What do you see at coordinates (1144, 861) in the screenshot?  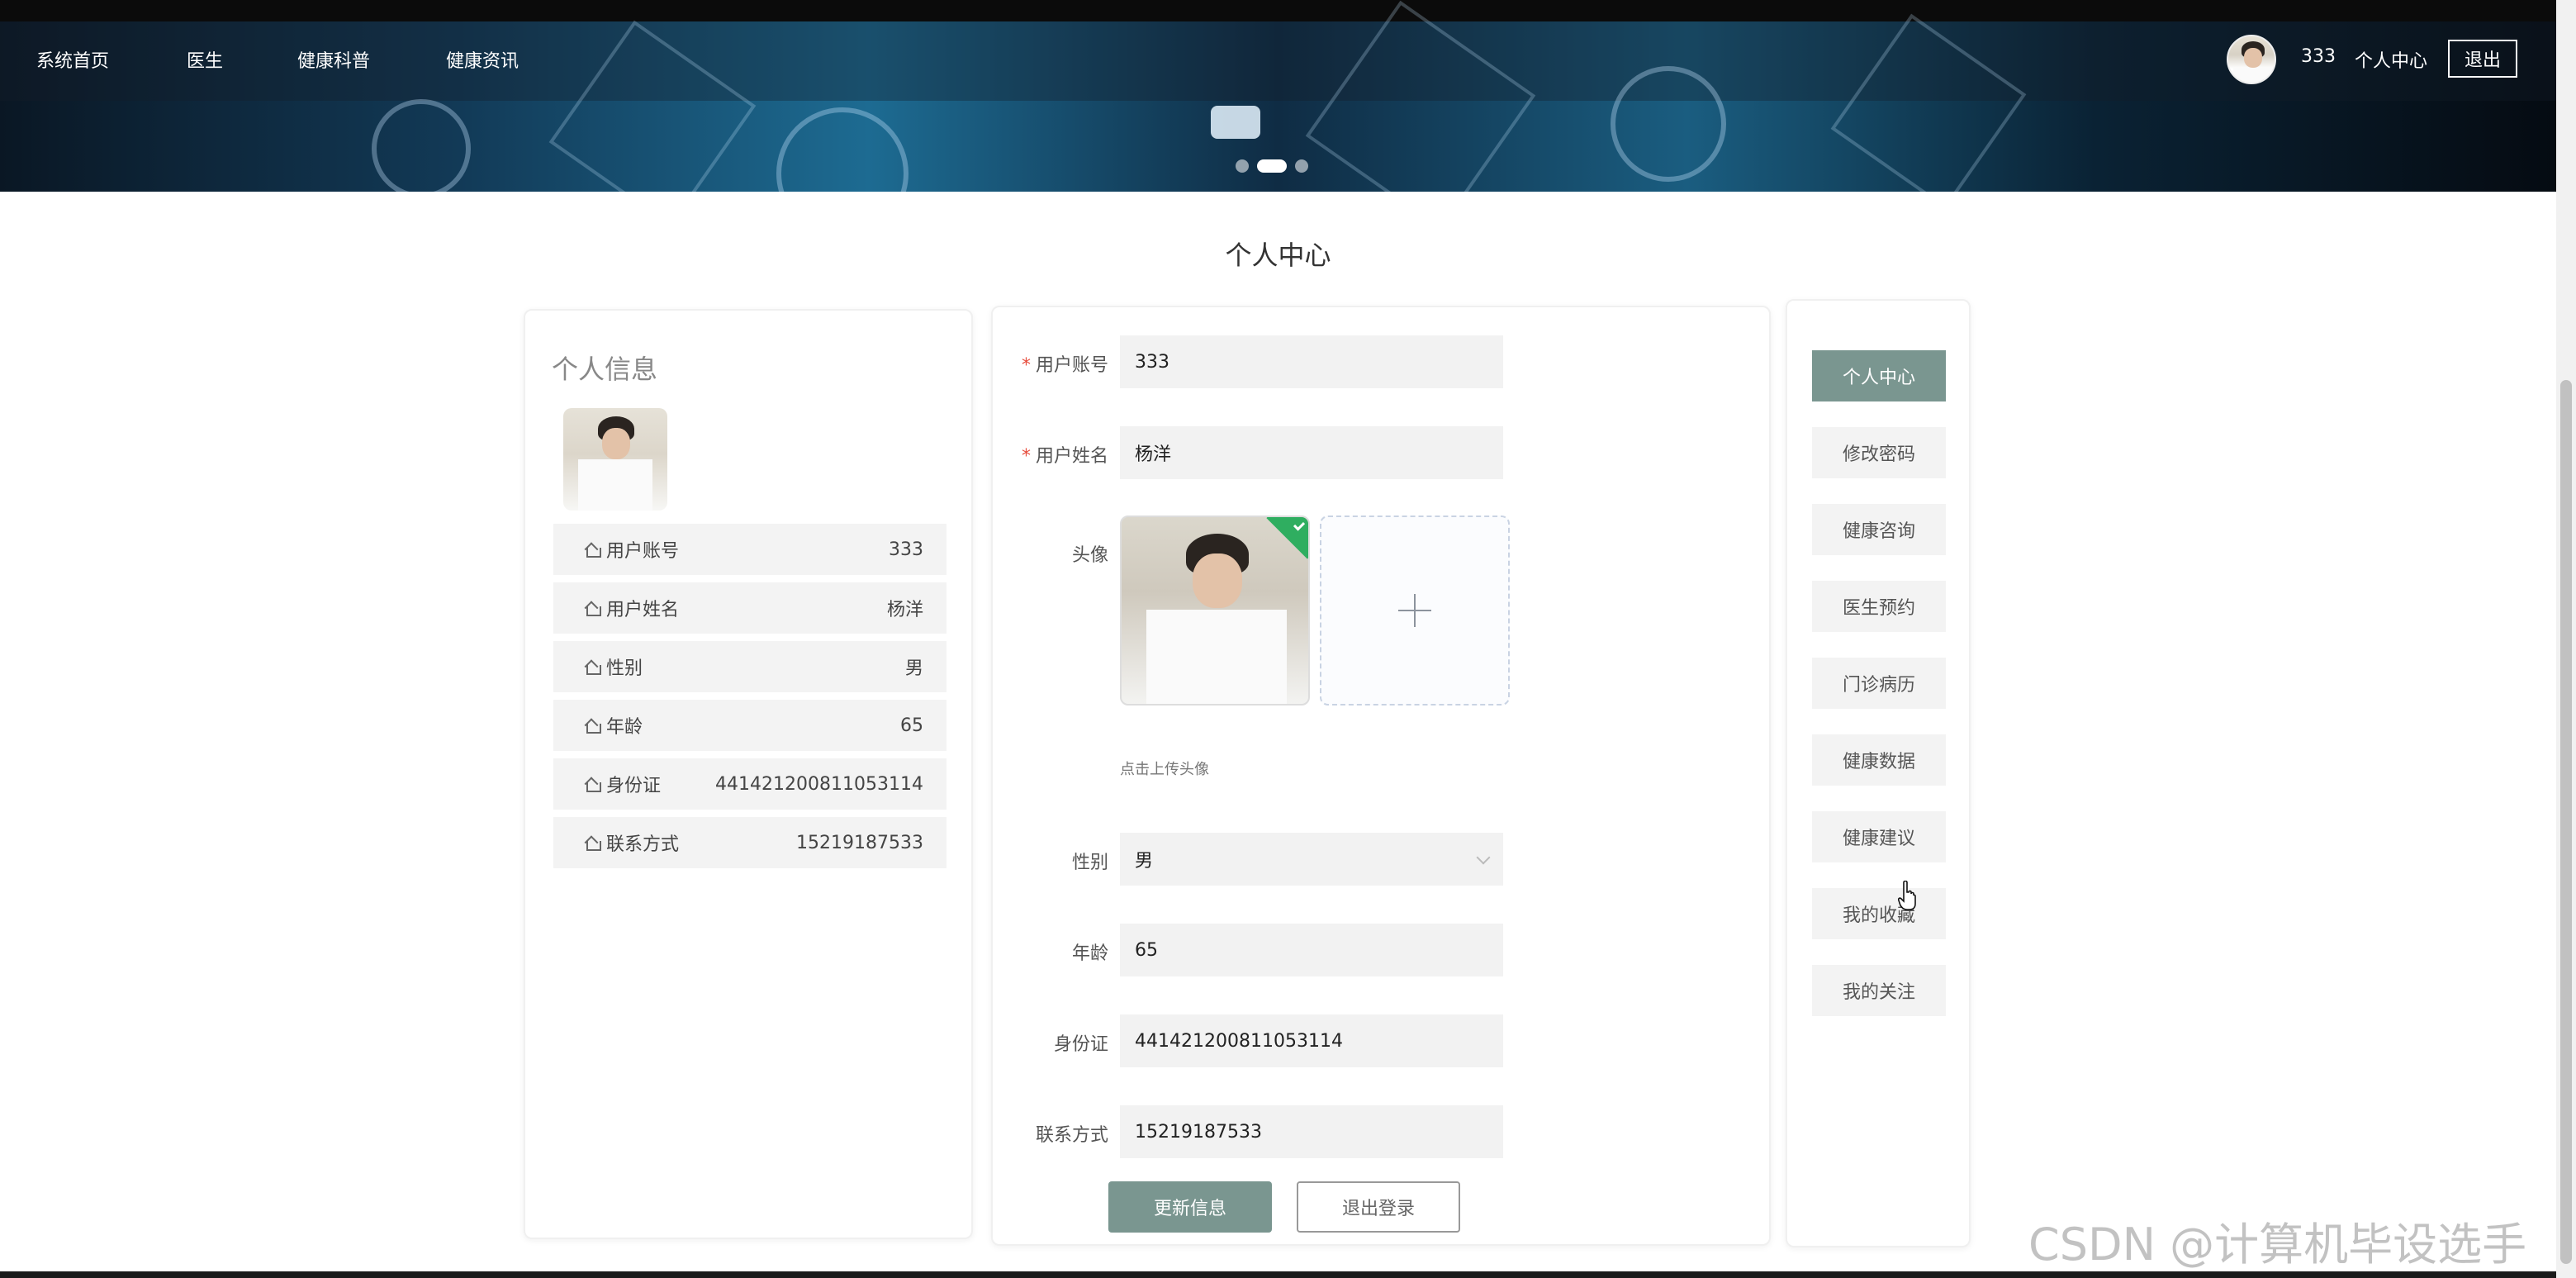 I see `gender-select-value: 男` at bounding box center [1144, 861].